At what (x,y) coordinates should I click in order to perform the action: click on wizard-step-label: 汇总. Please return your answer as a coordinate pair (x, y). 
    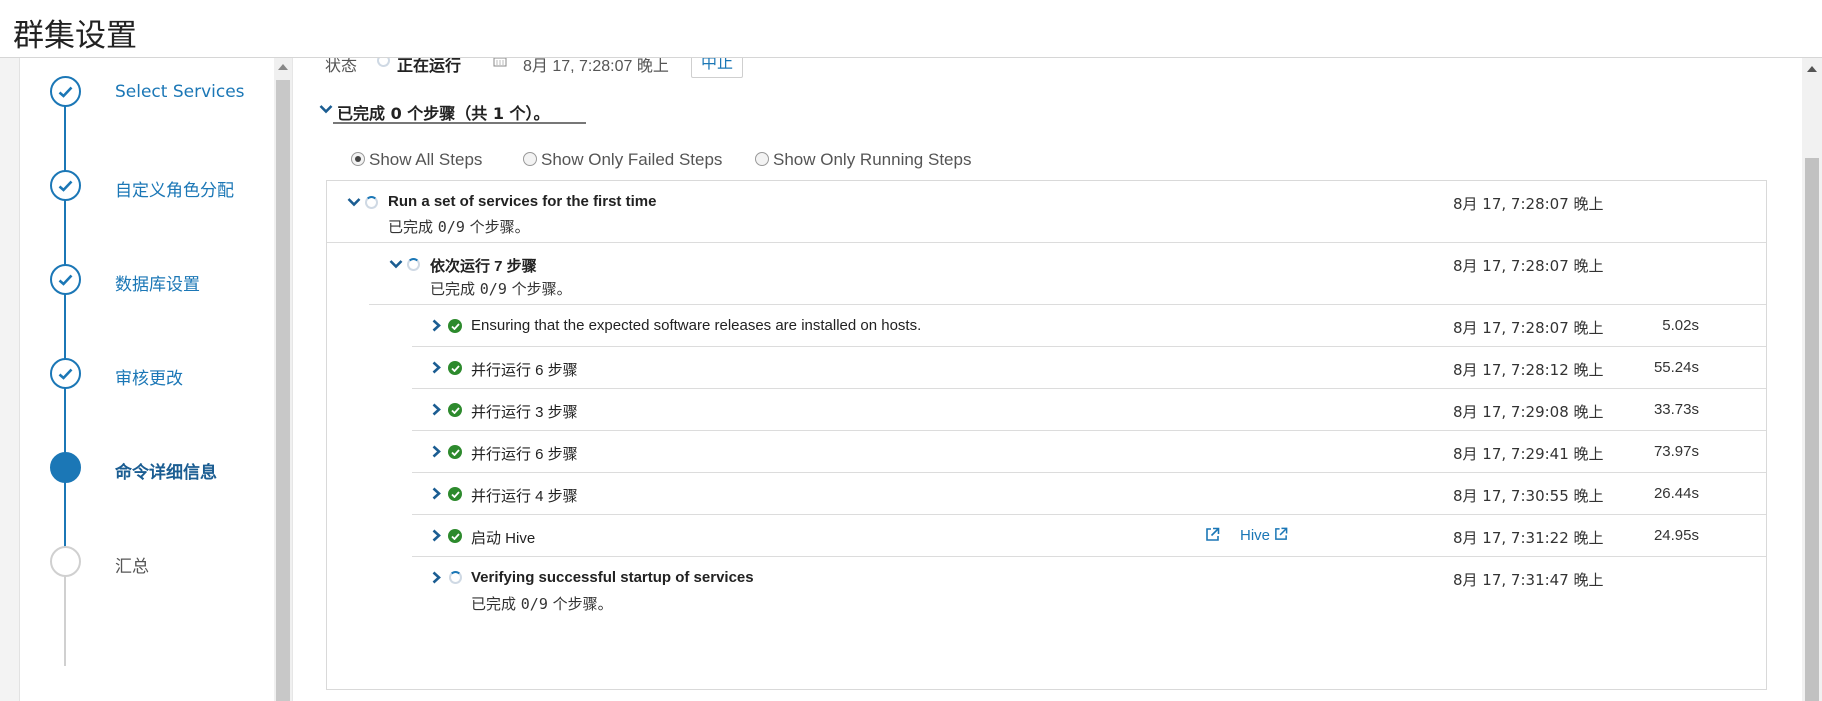
    Looking at the image, I should click on (132, 567).